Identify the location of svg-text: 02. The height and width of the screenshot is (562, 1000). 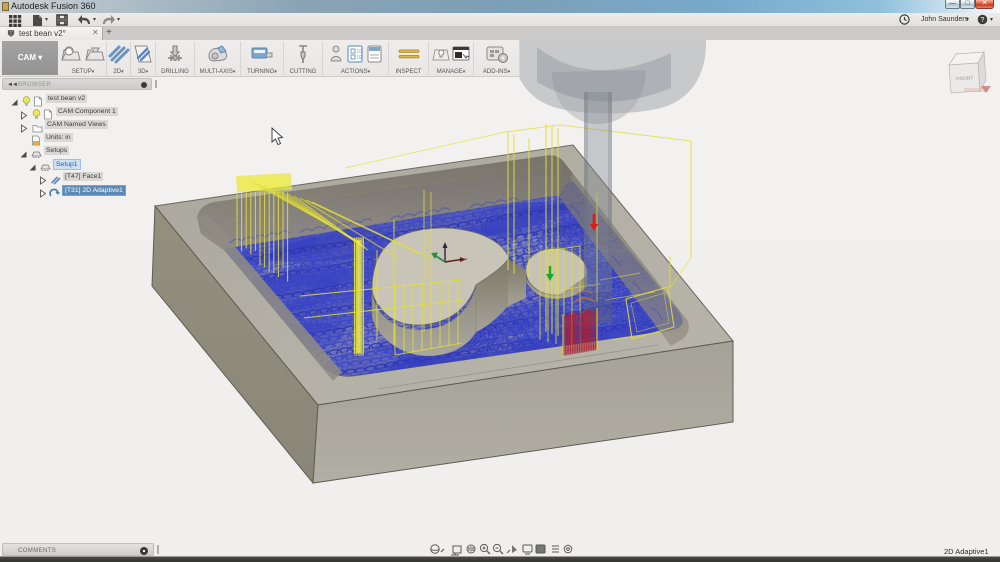
(360, 58).